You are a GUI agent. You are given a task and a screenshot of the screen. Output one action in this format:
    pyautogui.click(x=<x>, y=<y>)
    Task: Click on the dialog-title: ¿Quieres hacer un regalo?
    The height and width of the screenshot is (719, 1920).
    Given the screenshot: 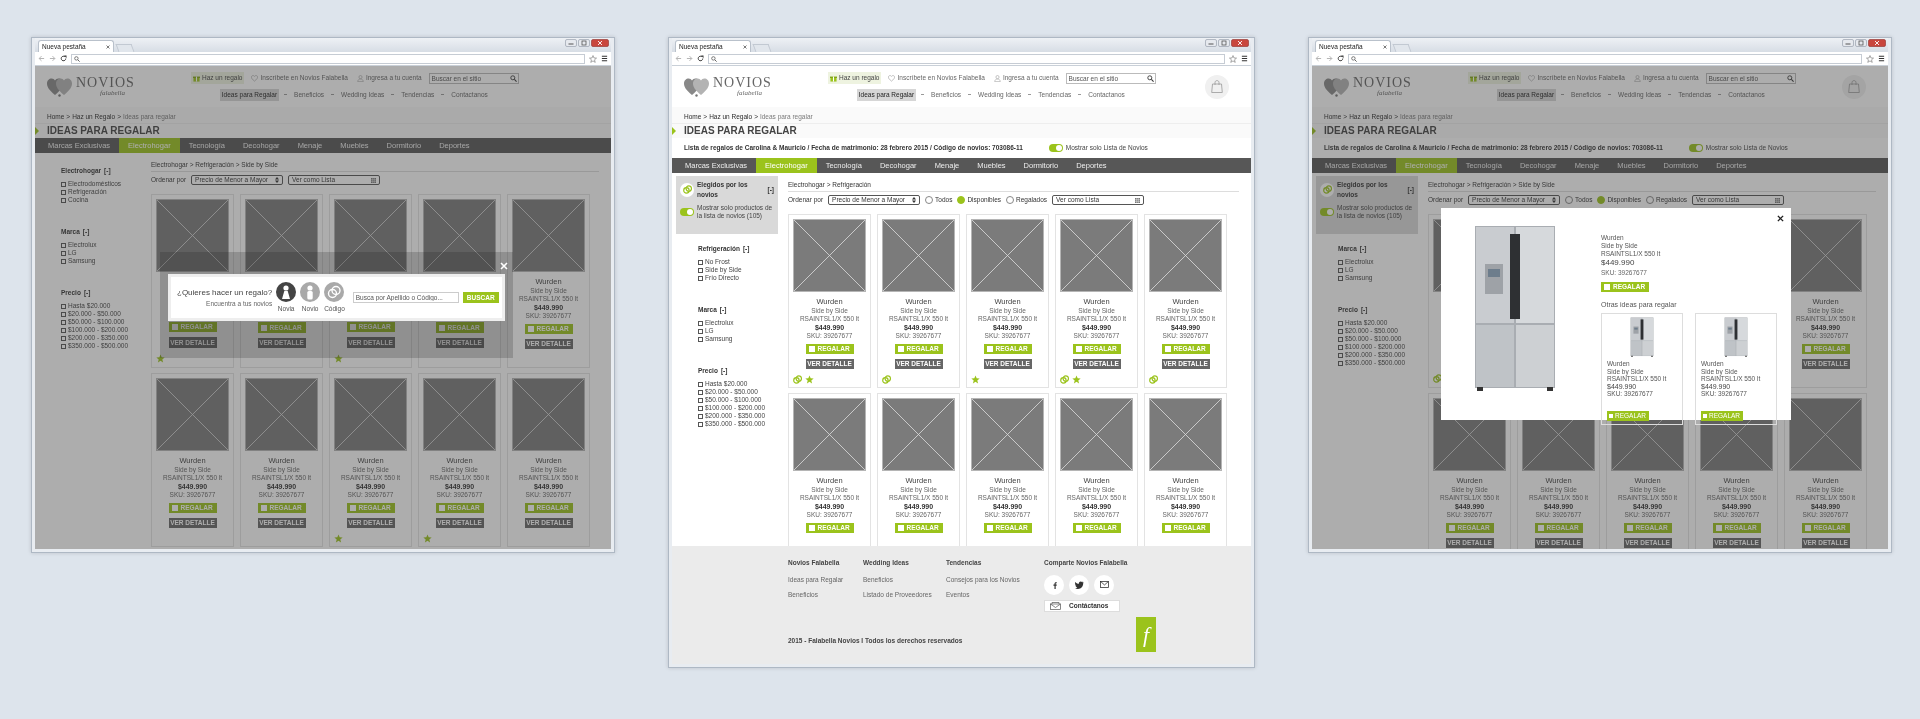 What is the action you would take?
    pyautogui.click(x=225, y=292)
    